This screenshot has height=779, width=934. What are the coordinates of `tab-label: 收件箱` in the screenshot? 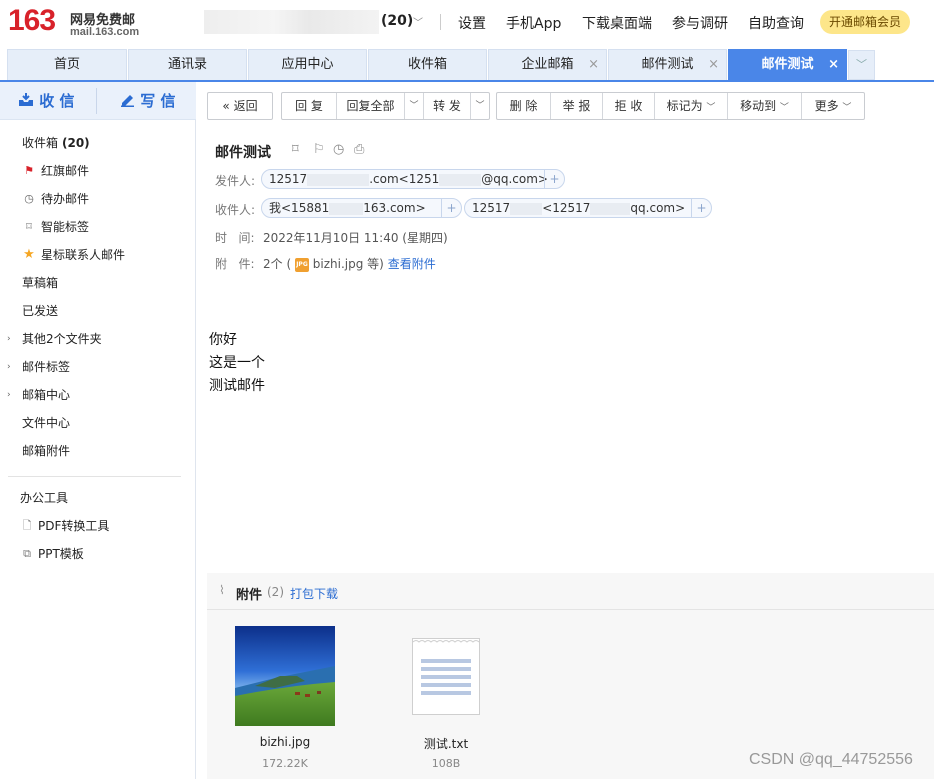 It's located at (427, 64).